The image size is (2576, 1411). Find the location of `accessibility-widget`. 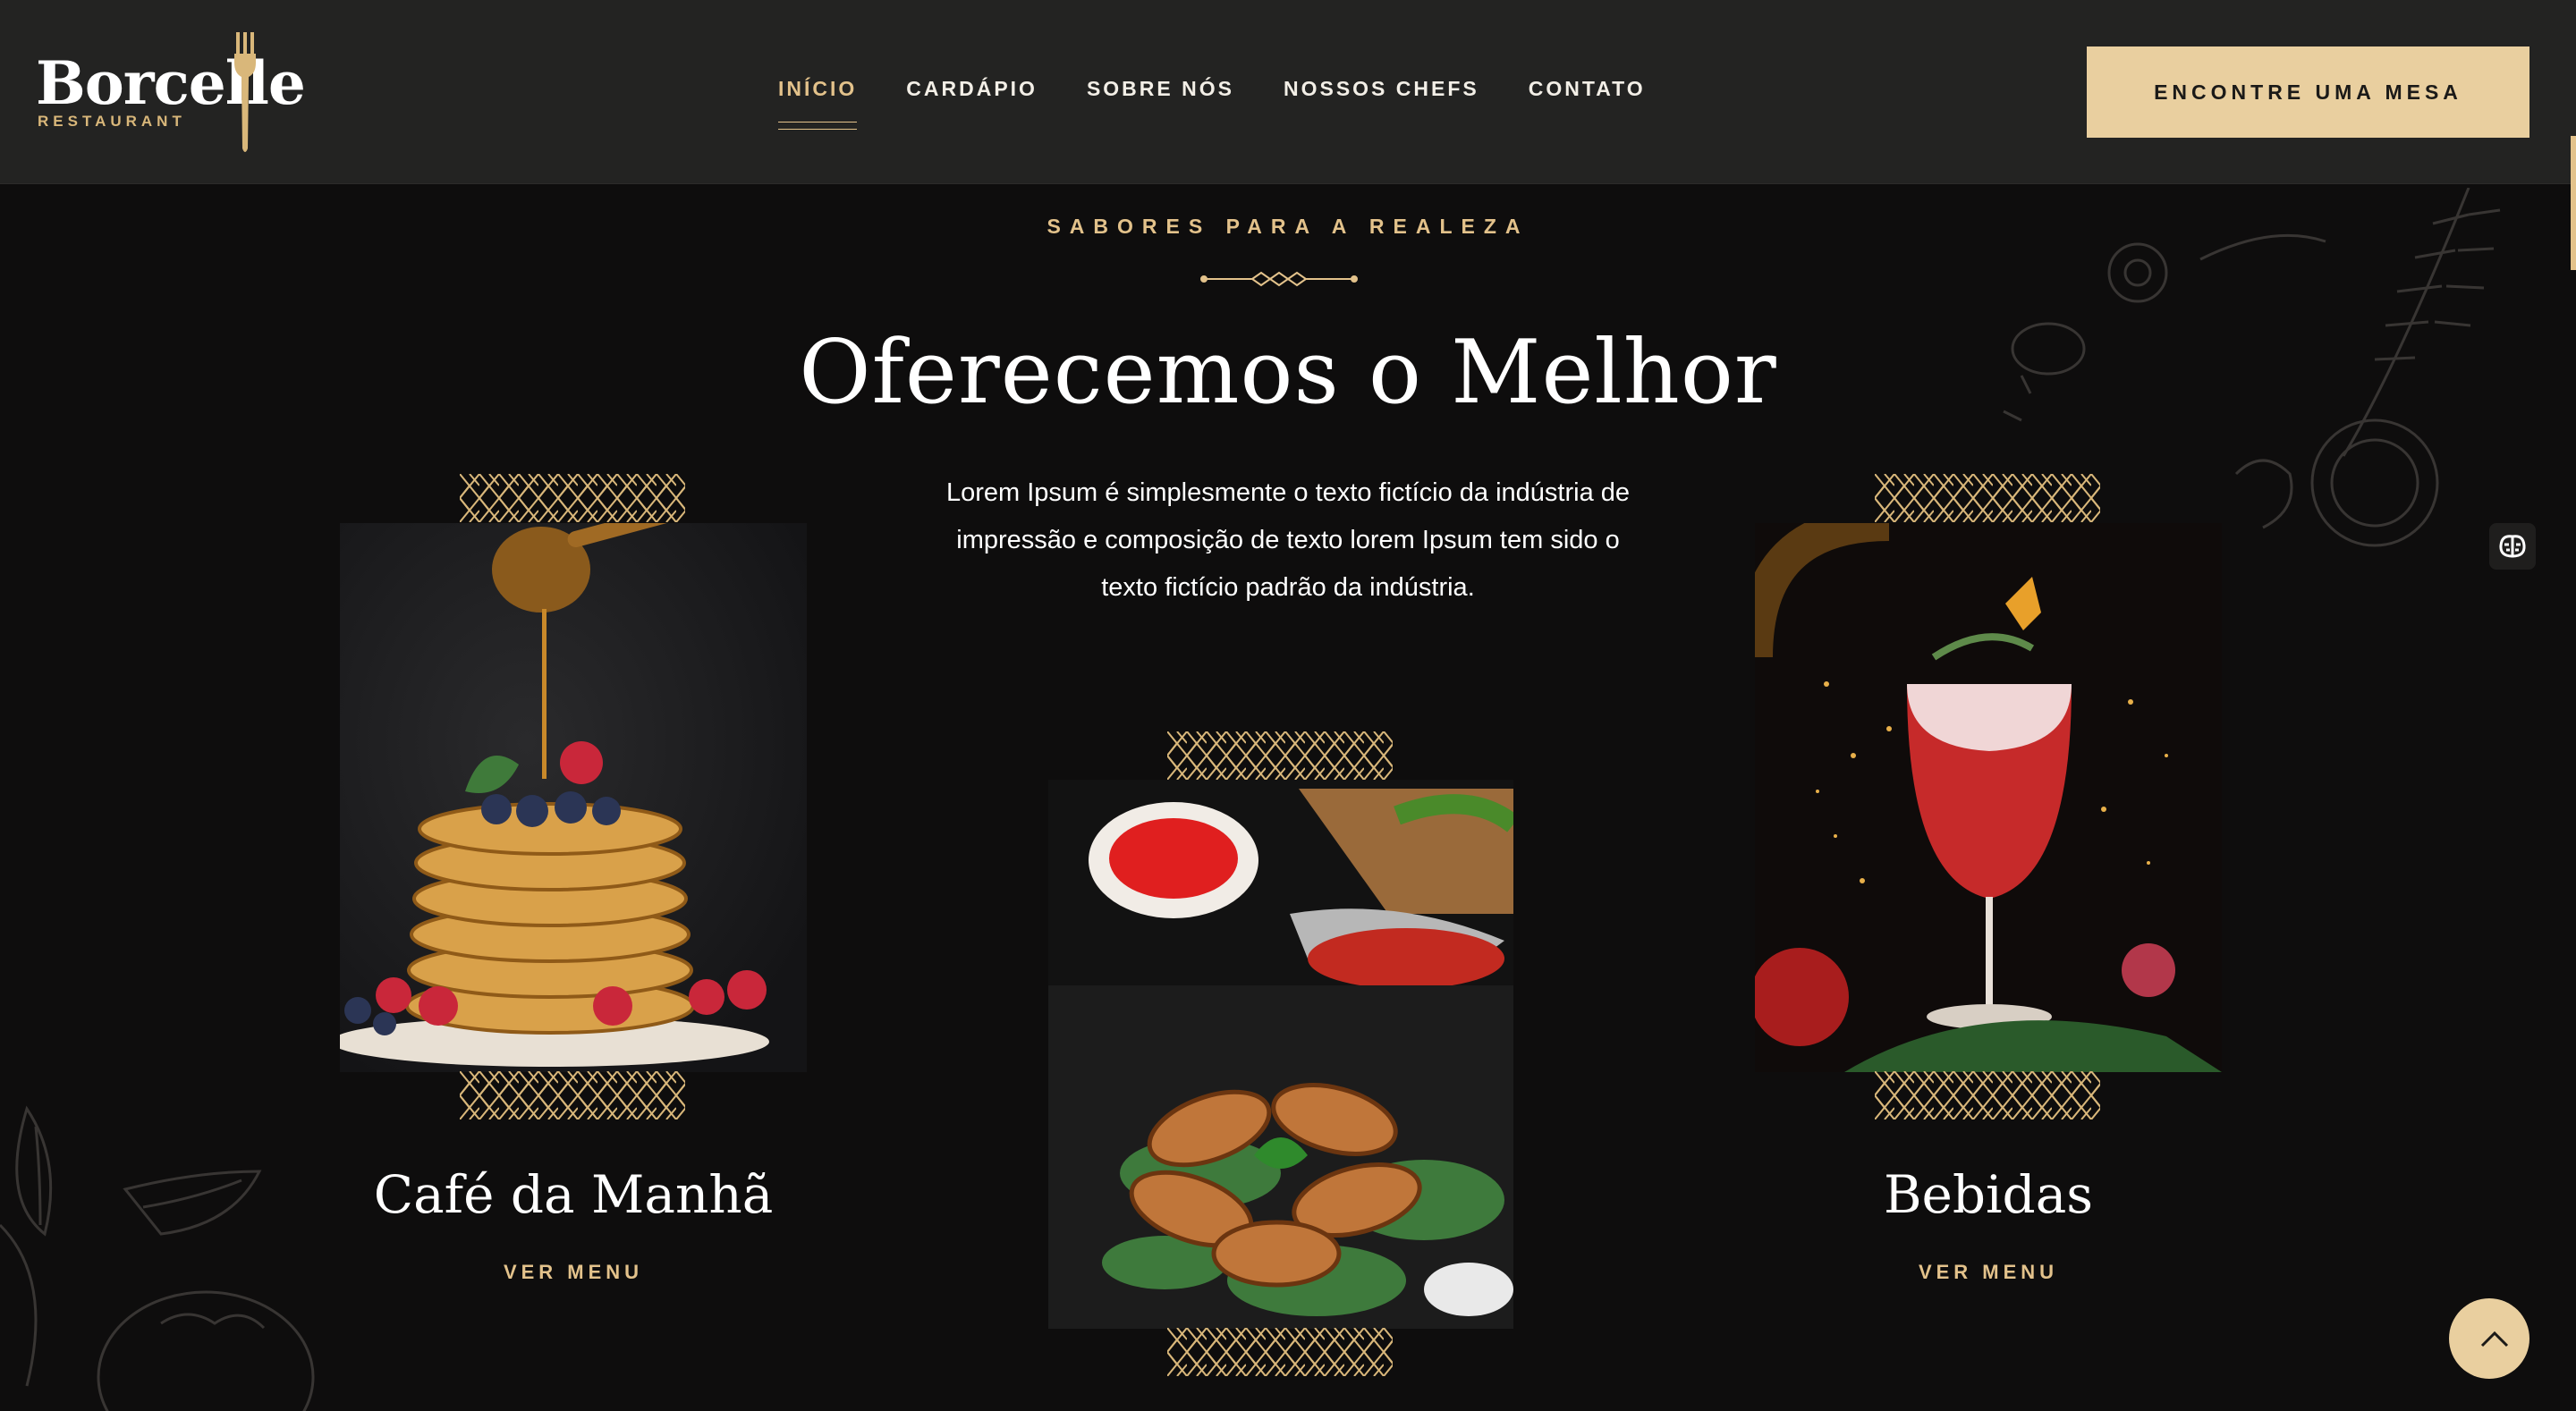

accessibility-widget is located at coordinates (2512, 546).